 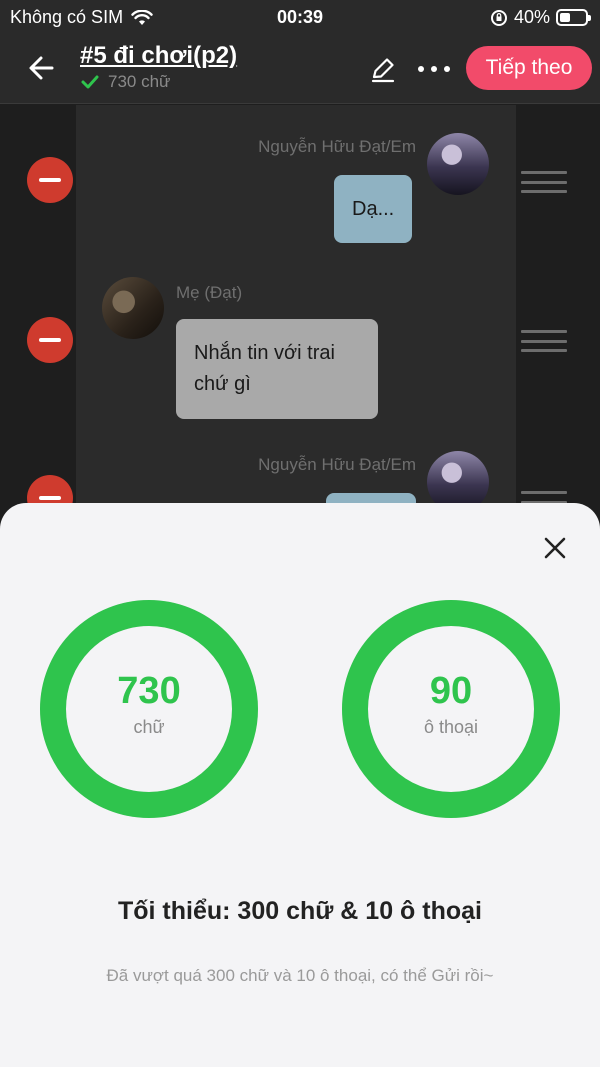 What do you see at coordinates (451, 727) in the screenshot?
I see `dialogue-count-caption: ô thoại` at bounding box center [451, 727].